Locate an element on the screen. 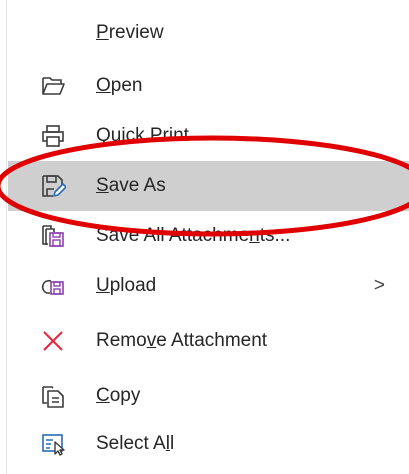 The image size is (409, 474). menu-item-label: Remove Attachment is located at coordinates (182, 340).